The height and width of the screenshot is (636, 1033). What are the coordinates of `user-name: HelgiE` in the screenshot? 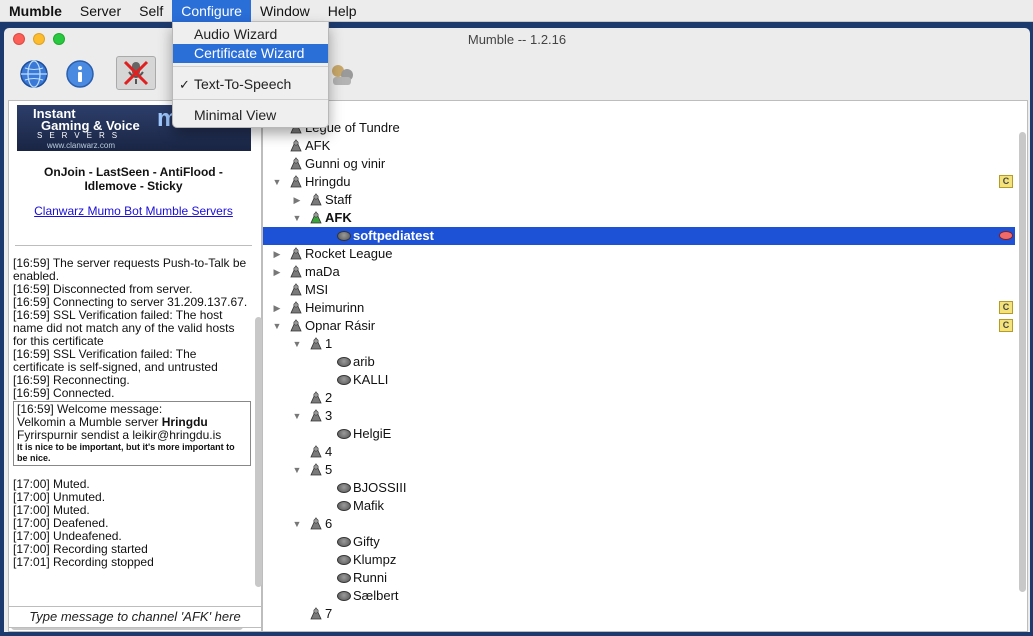 It's located at (372, 433).